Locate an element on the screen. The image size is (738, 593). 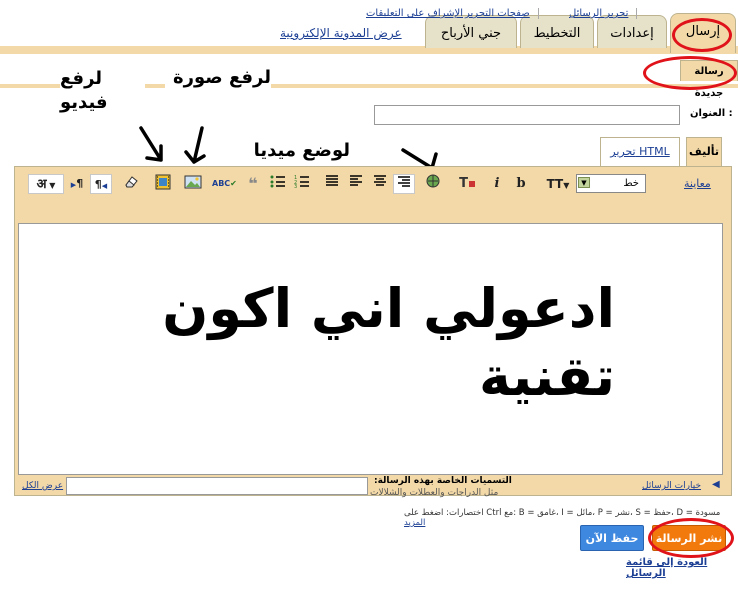
numbered-list-icon: 123 is located at coordinates (301, 182).